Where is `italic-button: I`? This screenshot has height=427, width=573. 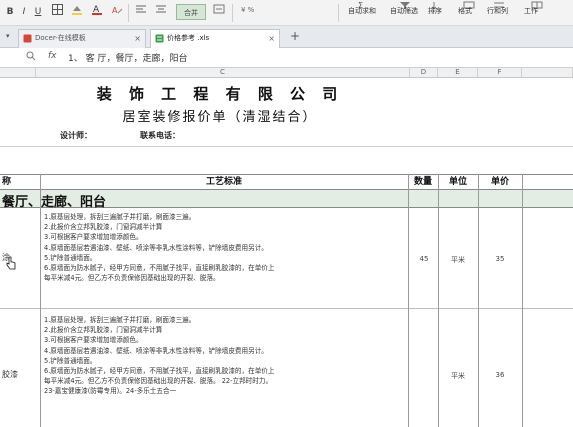
italic-button: I is located at coordinates (24, 12).